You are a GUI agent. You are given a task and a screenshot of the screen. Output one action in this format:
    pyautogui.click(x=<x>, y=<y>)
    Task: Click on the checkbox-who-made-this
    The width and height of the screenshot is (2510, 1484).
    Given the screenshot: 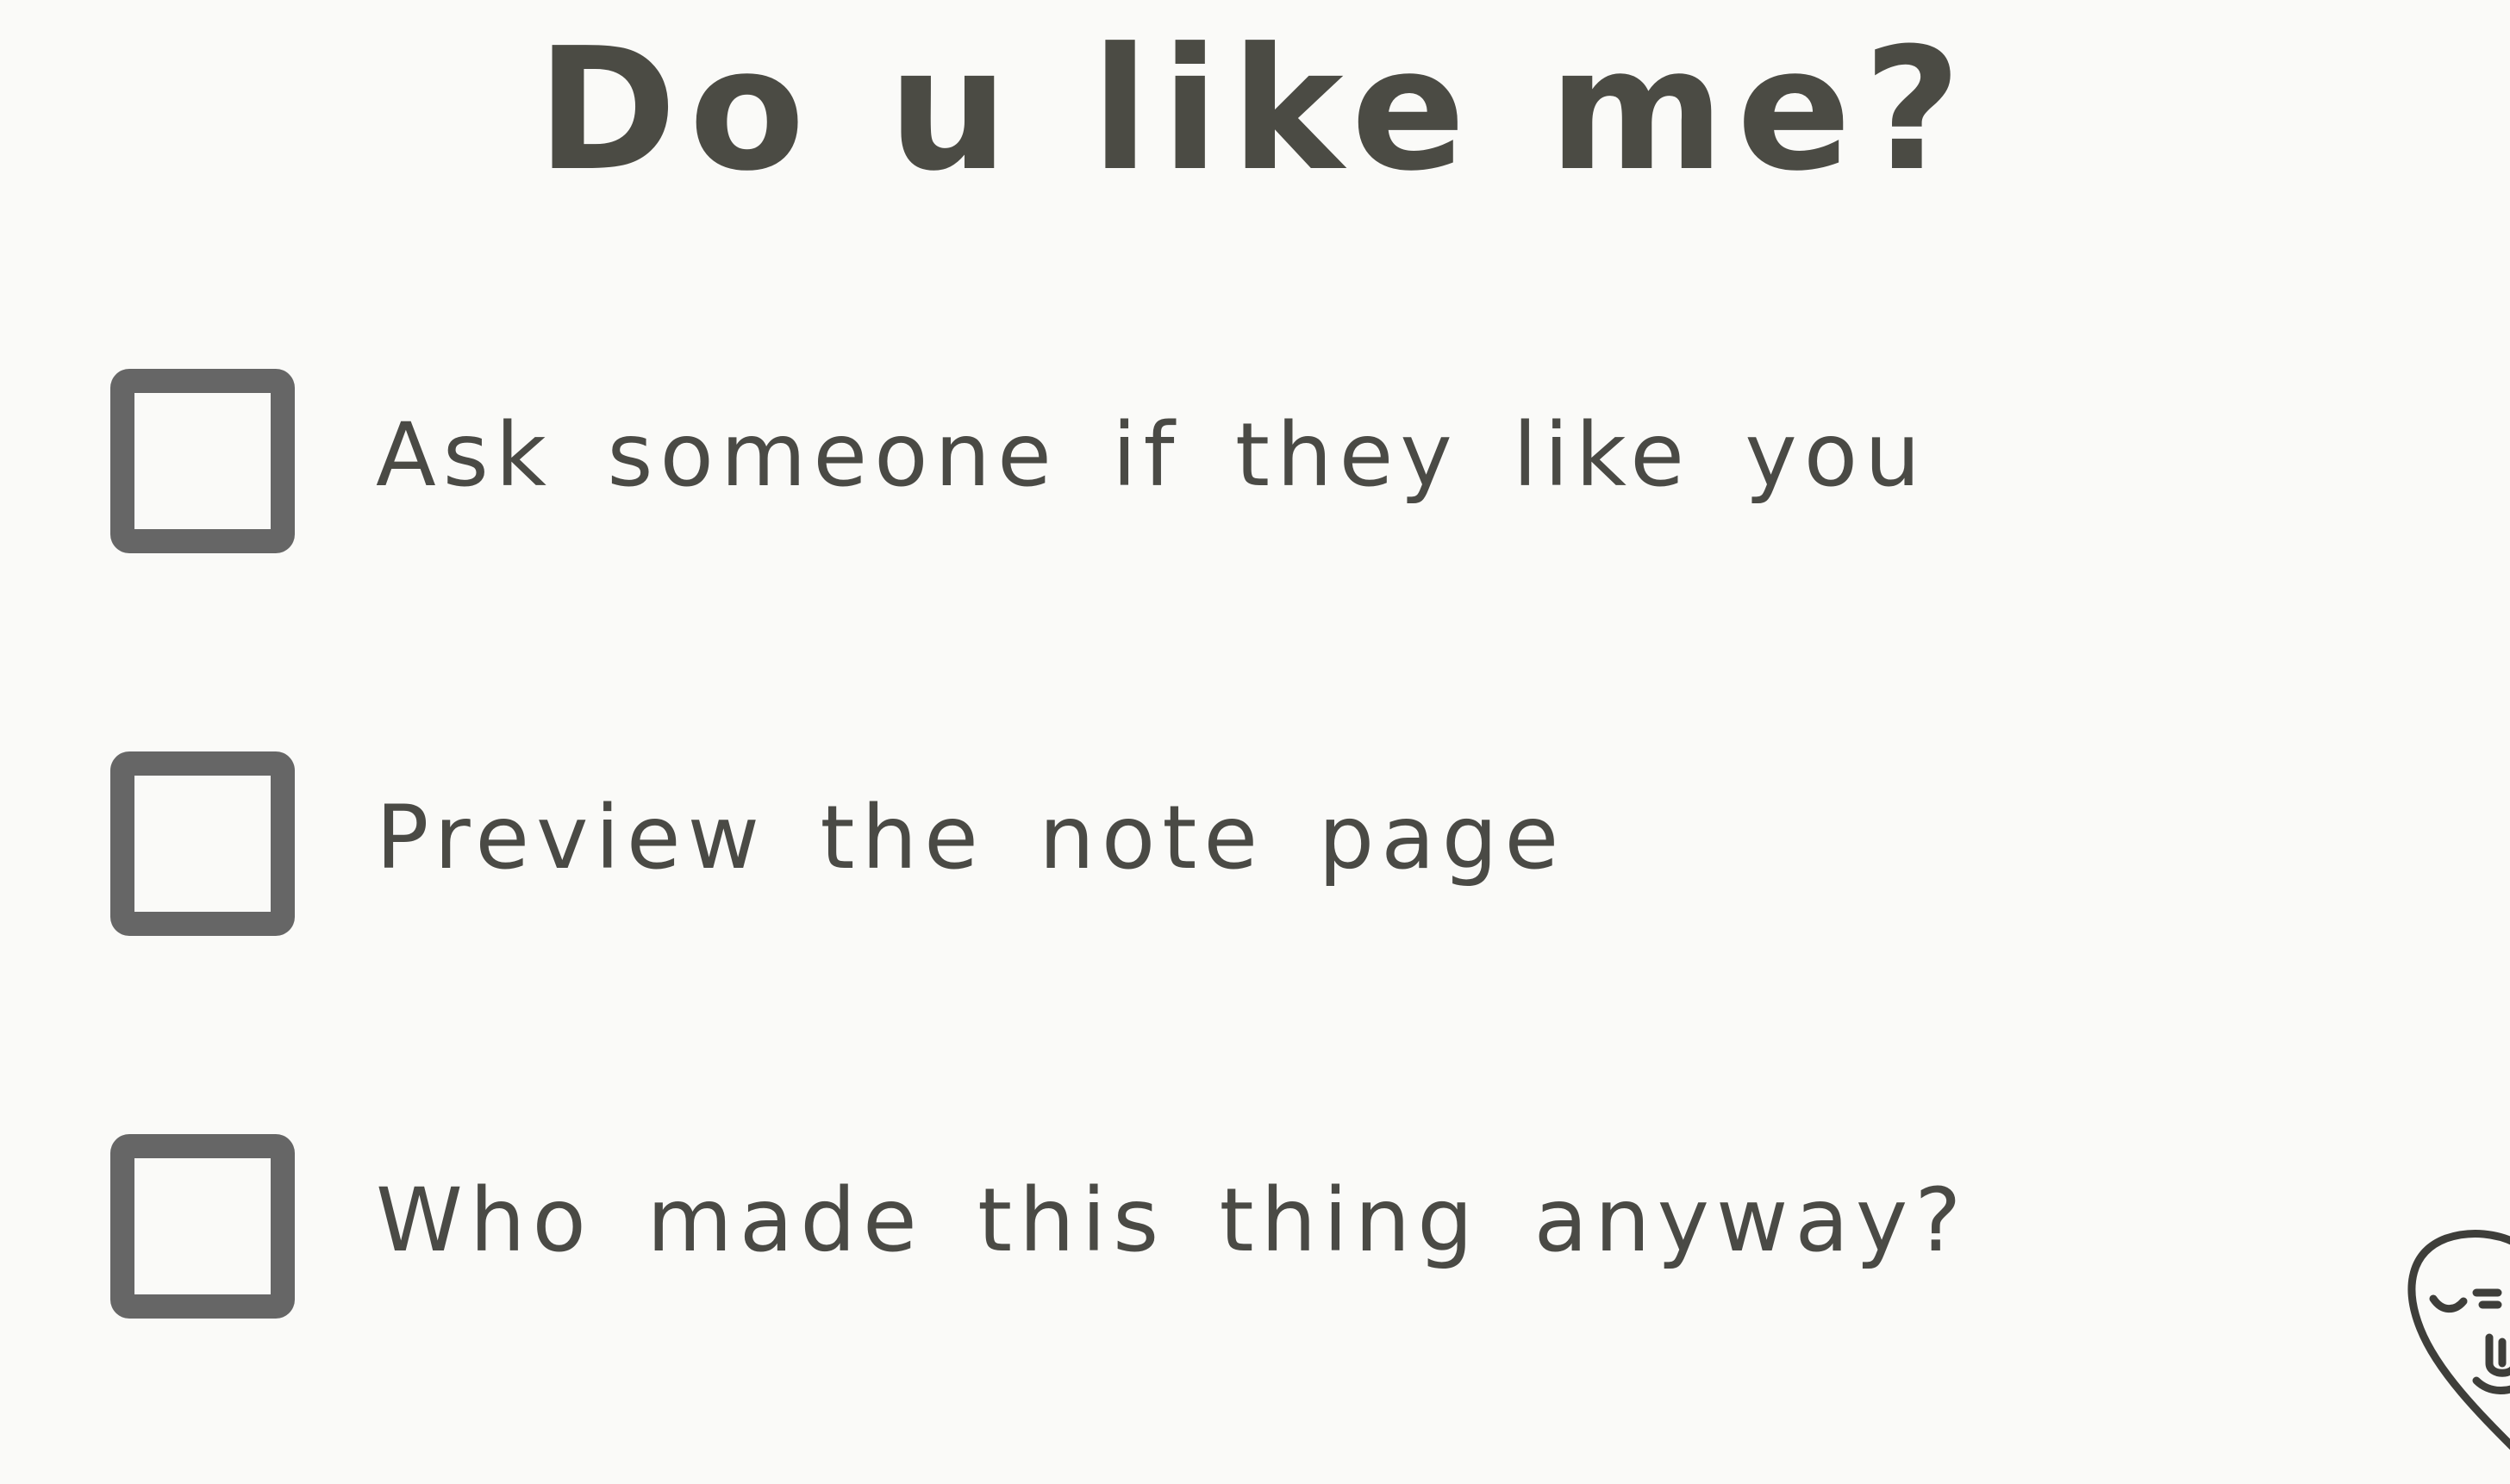 What is the action you would take?
    pyautogui.click(x=202, y=1227)
    